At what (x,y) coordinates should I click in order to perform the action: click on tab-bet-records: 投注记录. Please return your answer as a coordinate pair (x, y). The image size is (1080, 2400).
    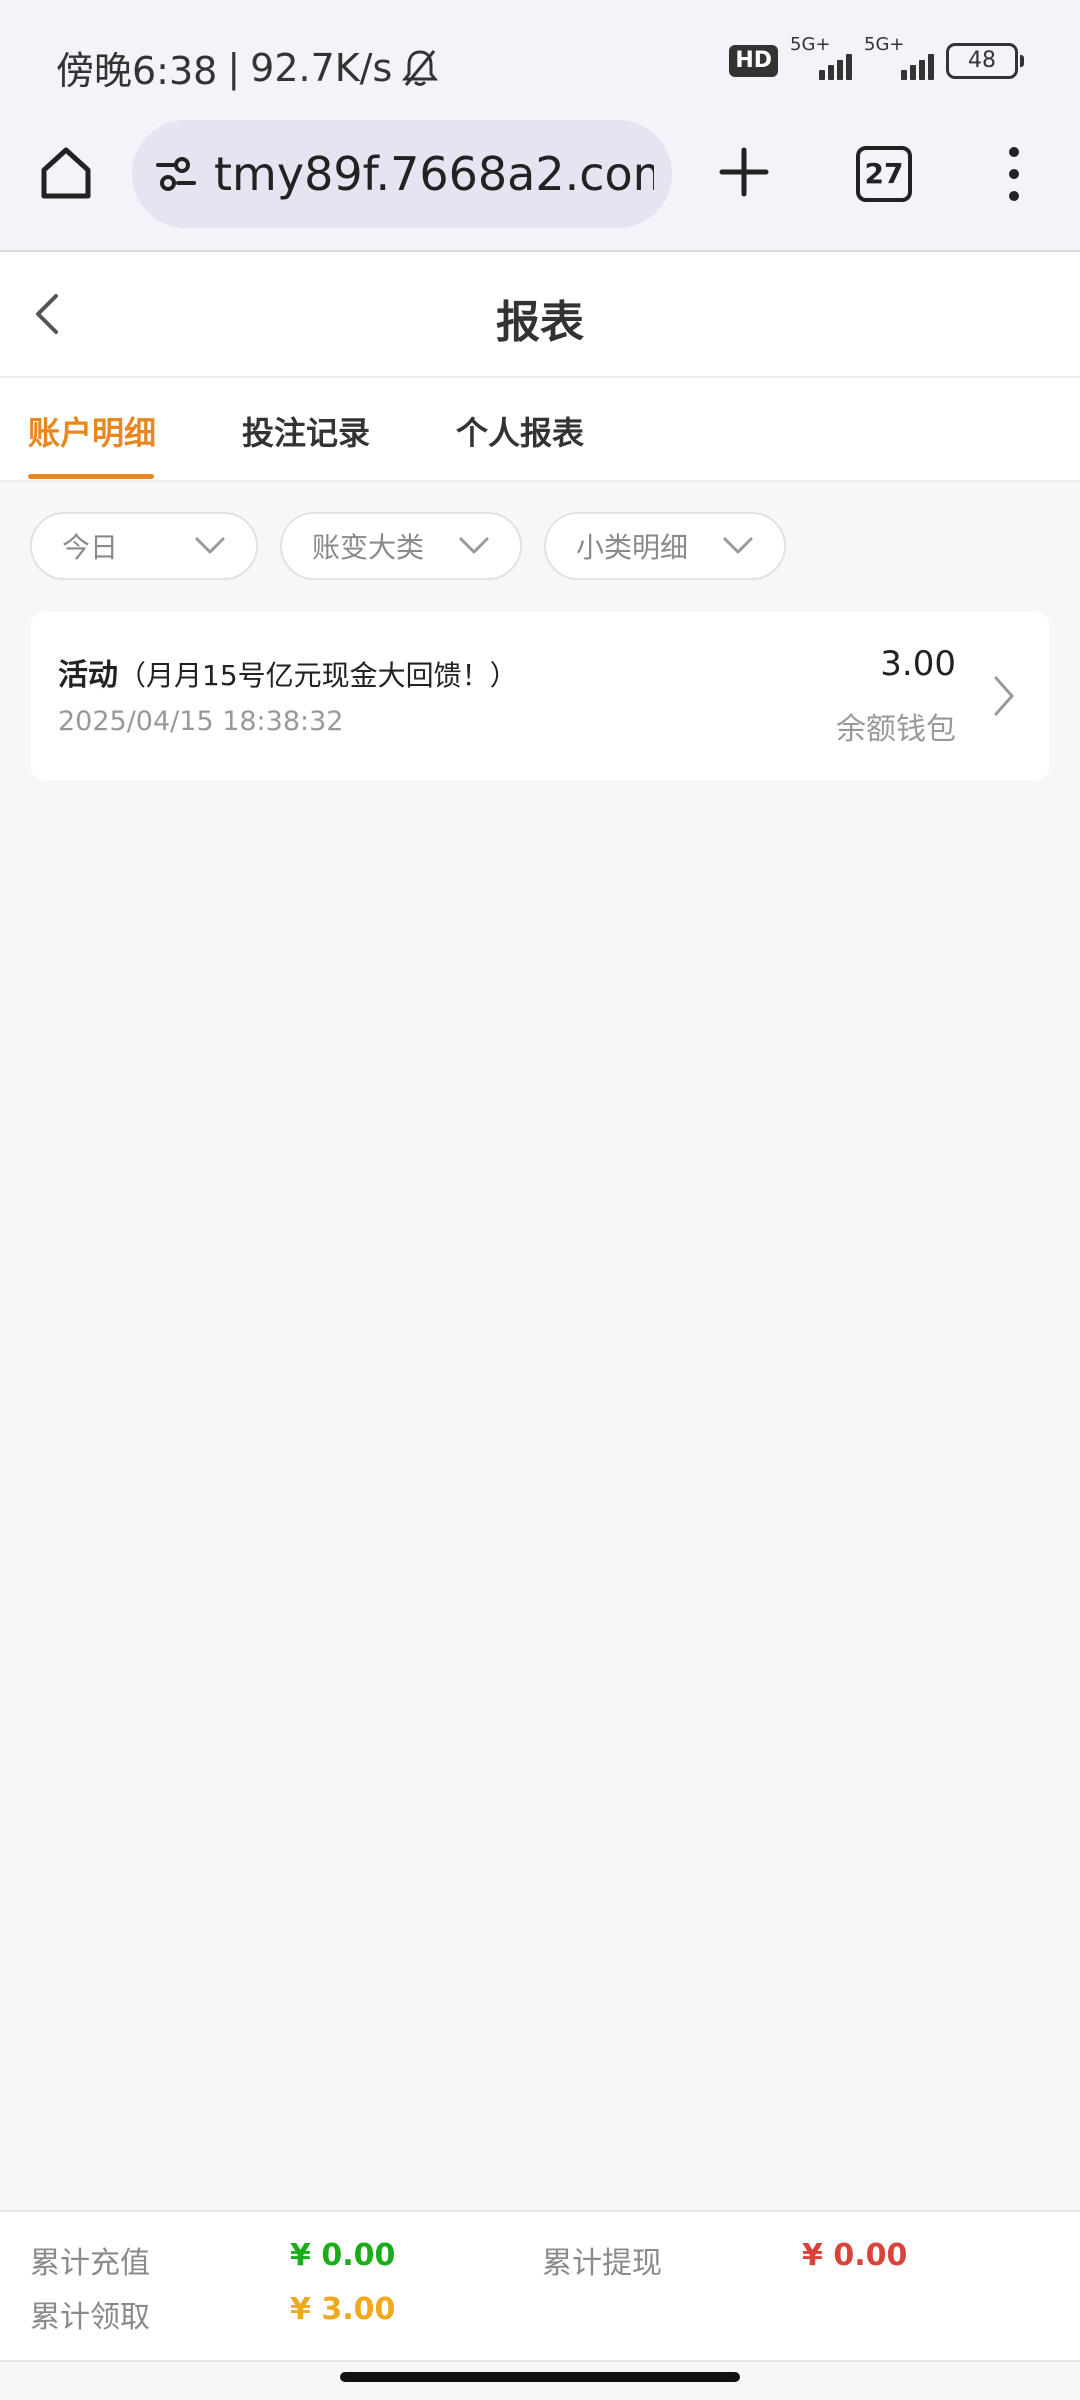
    Looking at the image, I should click on (306, 431).